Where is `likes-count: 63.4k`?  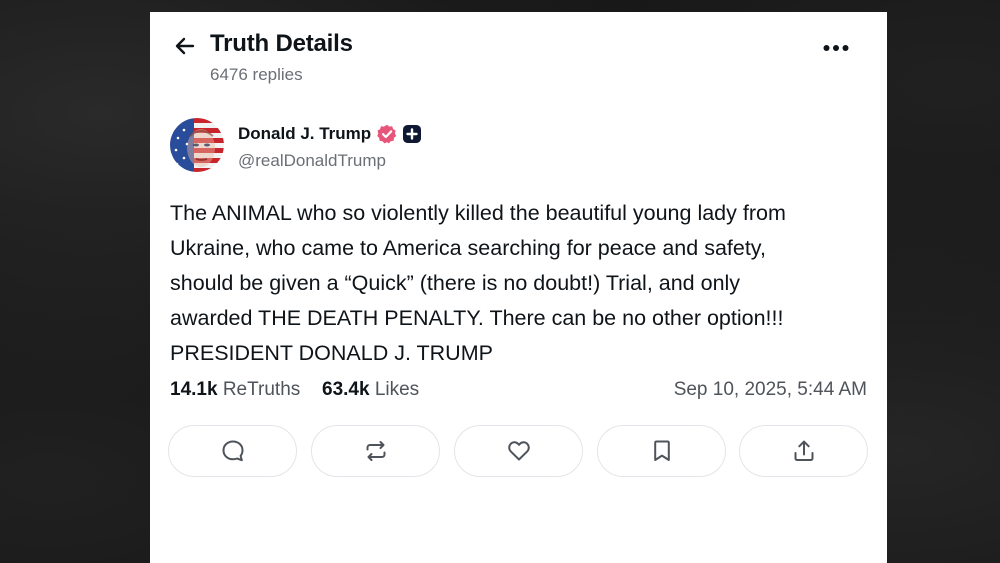 likes-count: 63.4k is located at coordinates (346, 389).